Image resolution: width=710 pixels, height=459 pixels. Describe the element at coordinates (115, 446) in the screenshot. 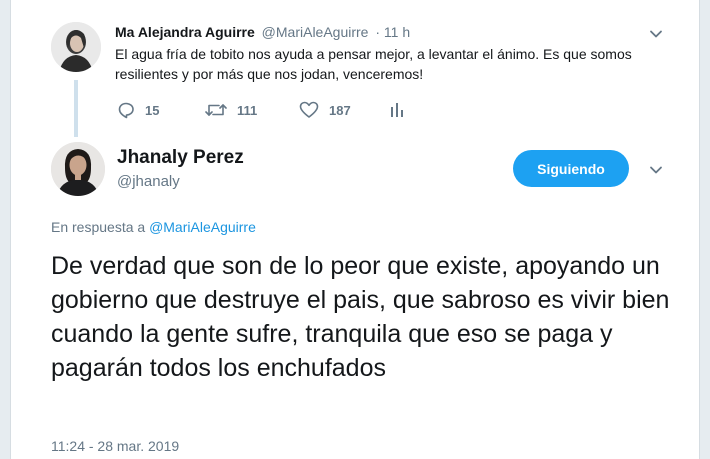

I see `tweet-timestamp: 11:24 - 28 mar. 2019` at that location.